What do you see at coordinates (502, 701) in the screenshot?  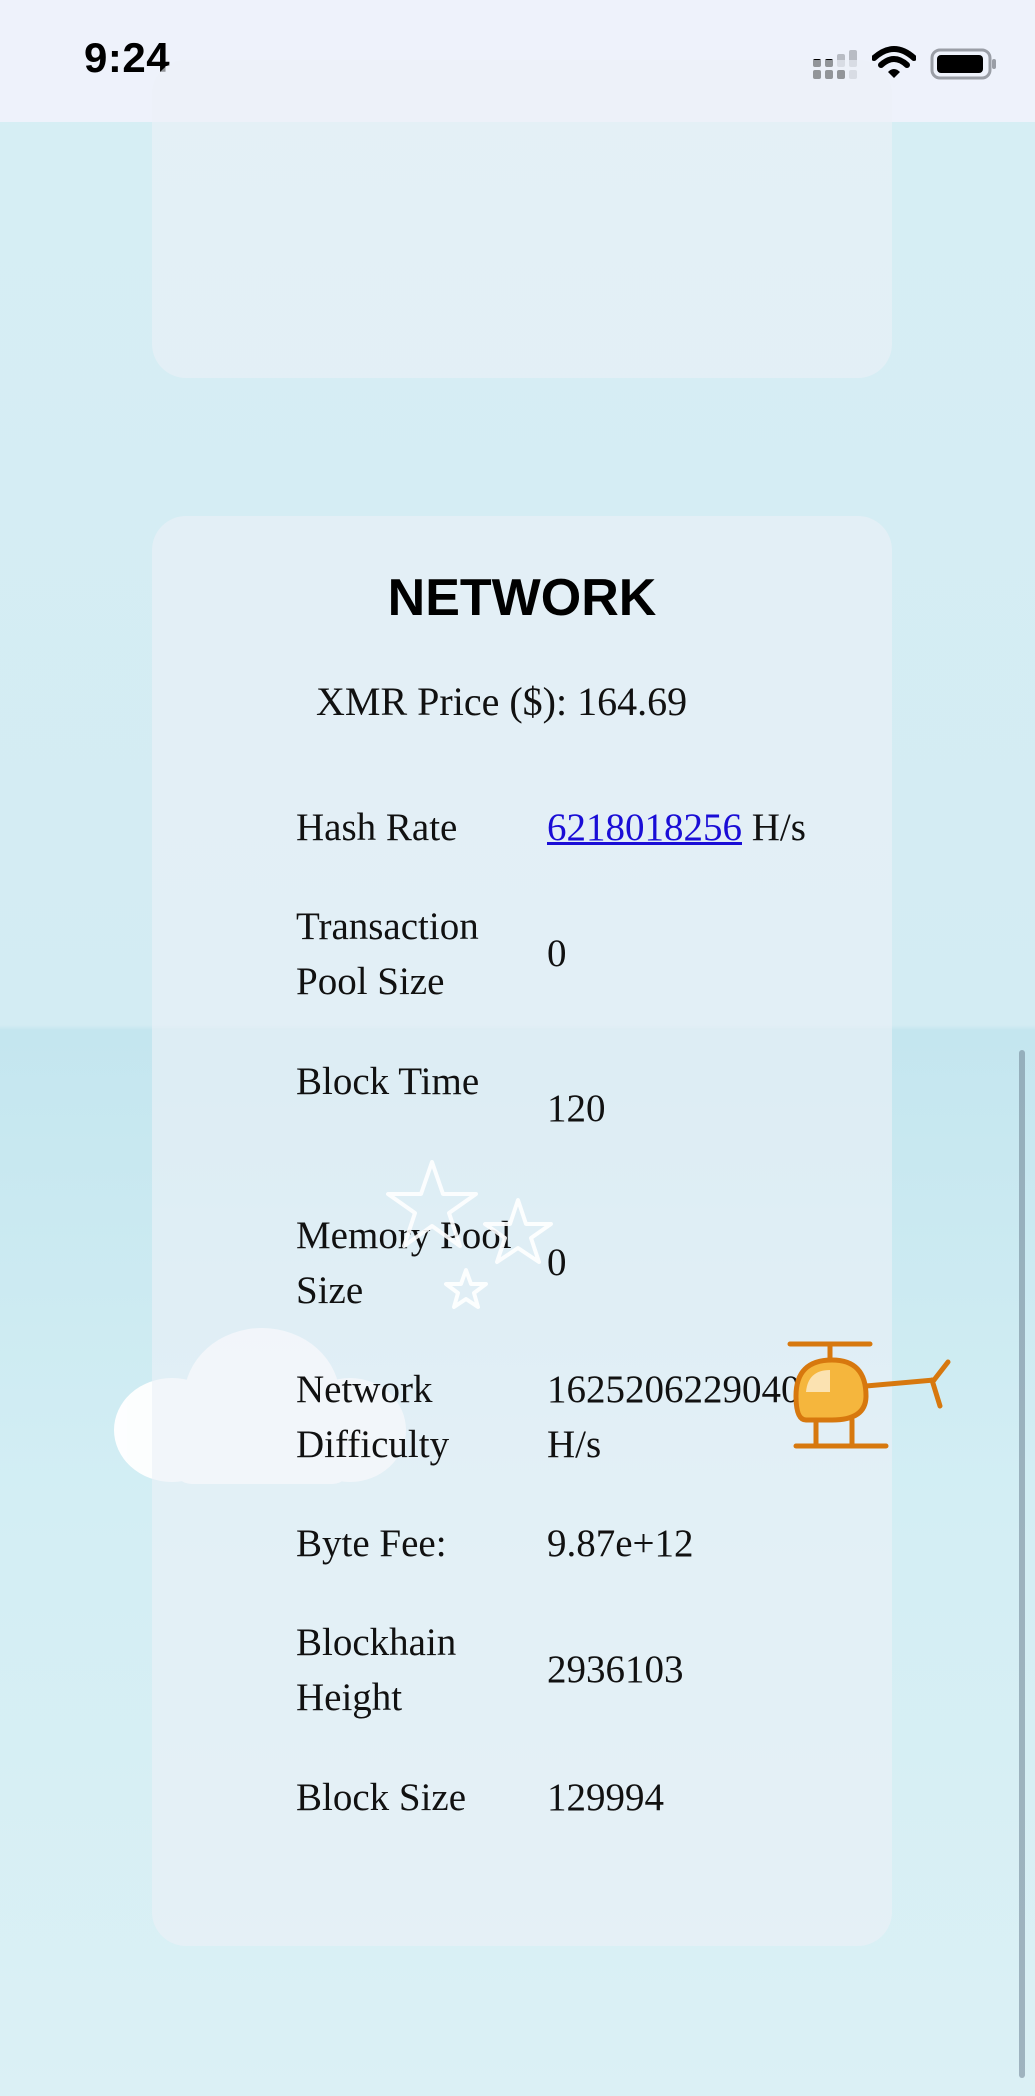 I see `xmr-price: XMR Price ($): 164.69` at bounding box center [502, 701].